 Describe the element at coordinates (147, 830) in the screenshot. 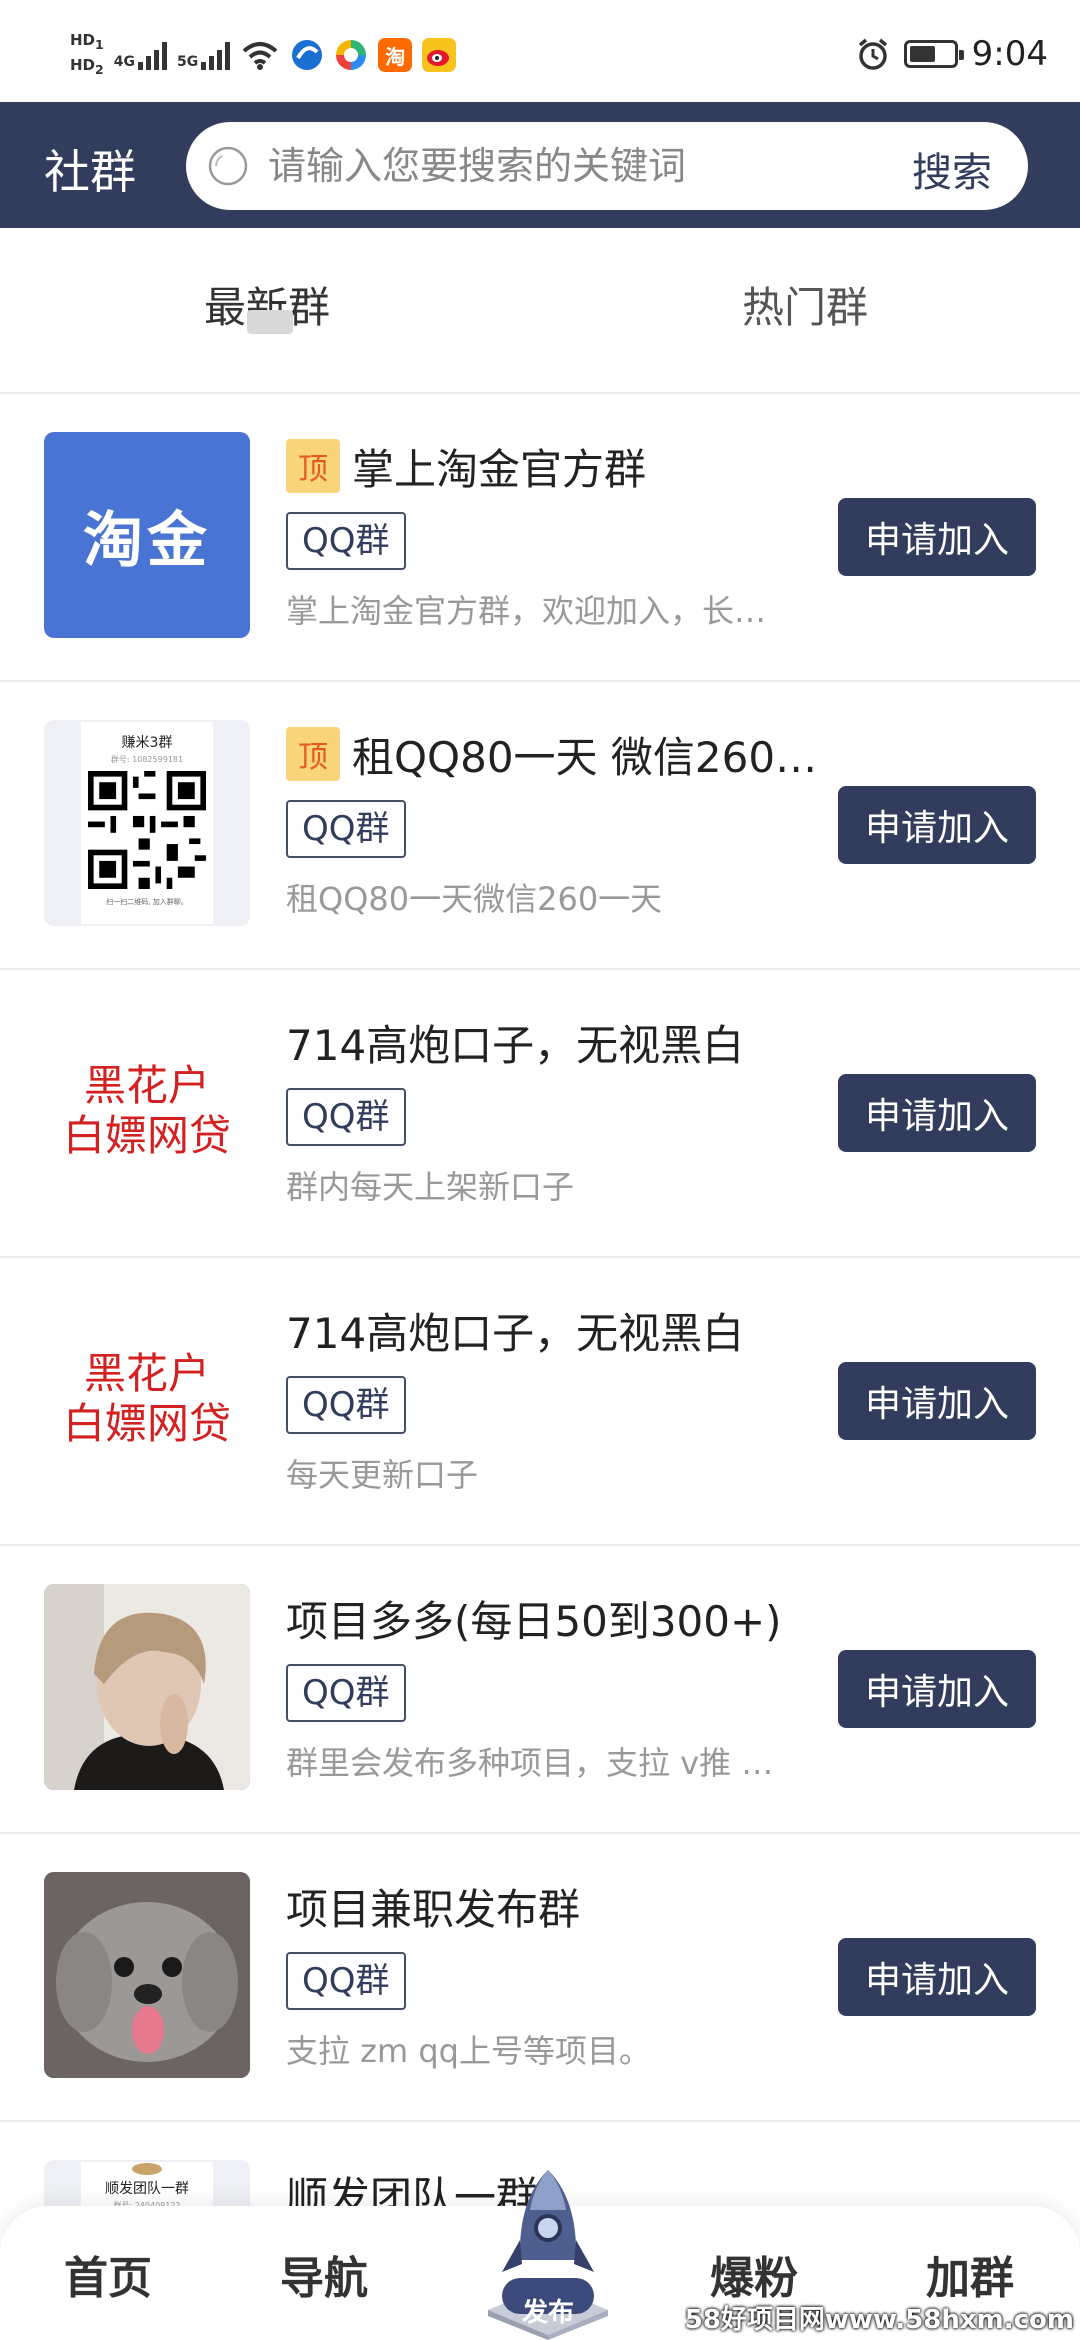

I see `qr-code-icon` at that location.